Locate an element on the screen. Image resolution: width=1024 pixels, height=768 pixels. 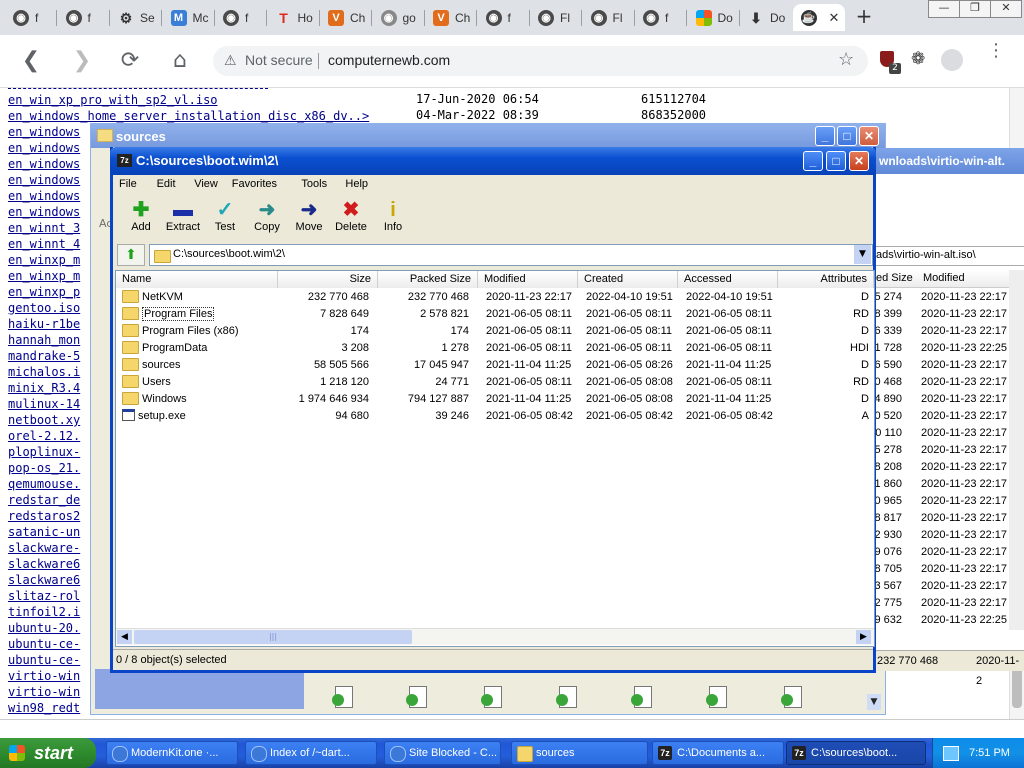
back-row: 18 817 2020-11-23 22:17 is located at coordinates (943, 518).